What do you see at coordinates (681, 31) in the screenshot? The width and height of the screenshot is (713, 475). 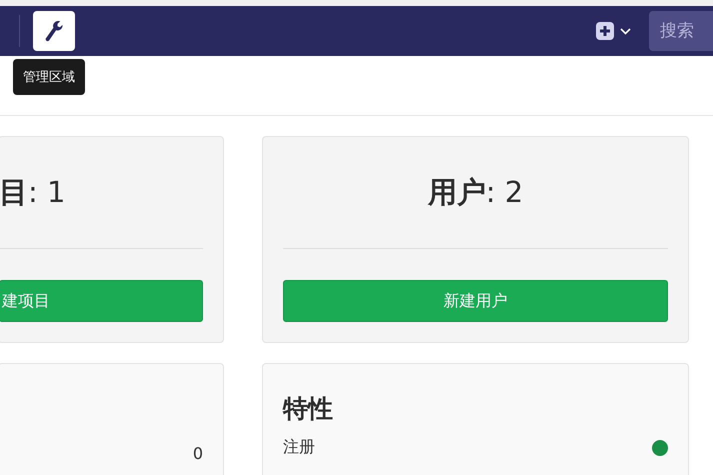 I see `search-field: 搜索` at bounding box center [681, 31].